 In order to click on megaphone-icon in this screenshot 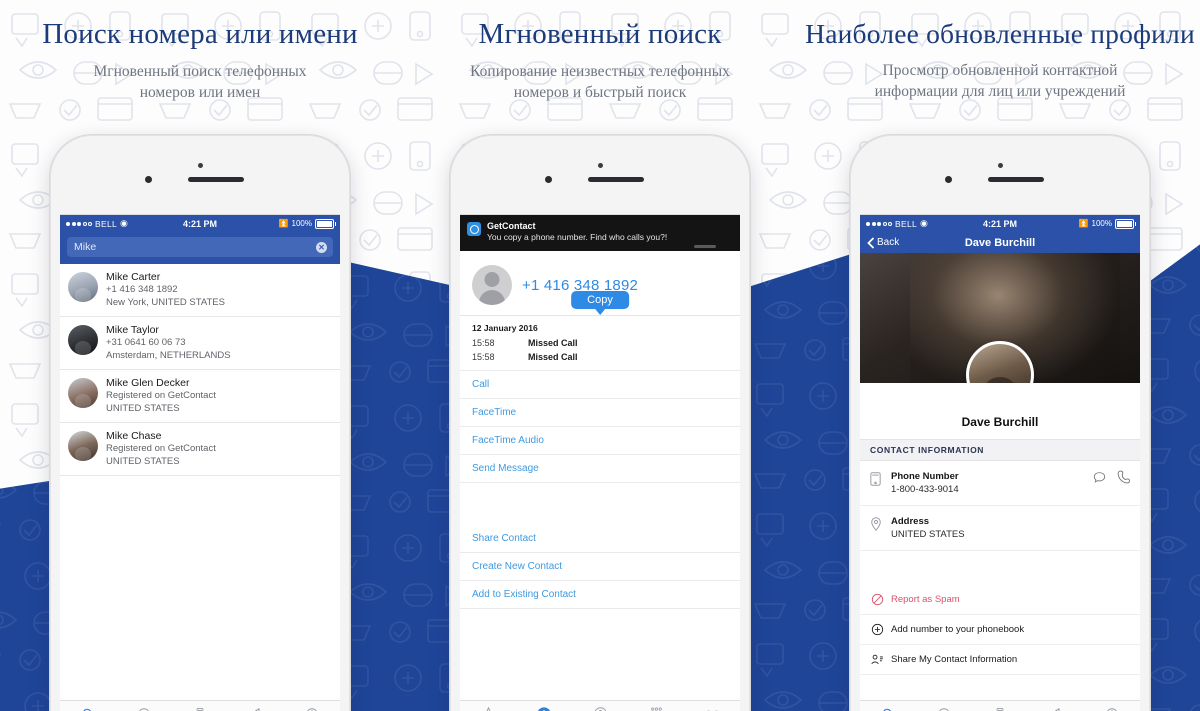, I will do `click(256, 708)`.